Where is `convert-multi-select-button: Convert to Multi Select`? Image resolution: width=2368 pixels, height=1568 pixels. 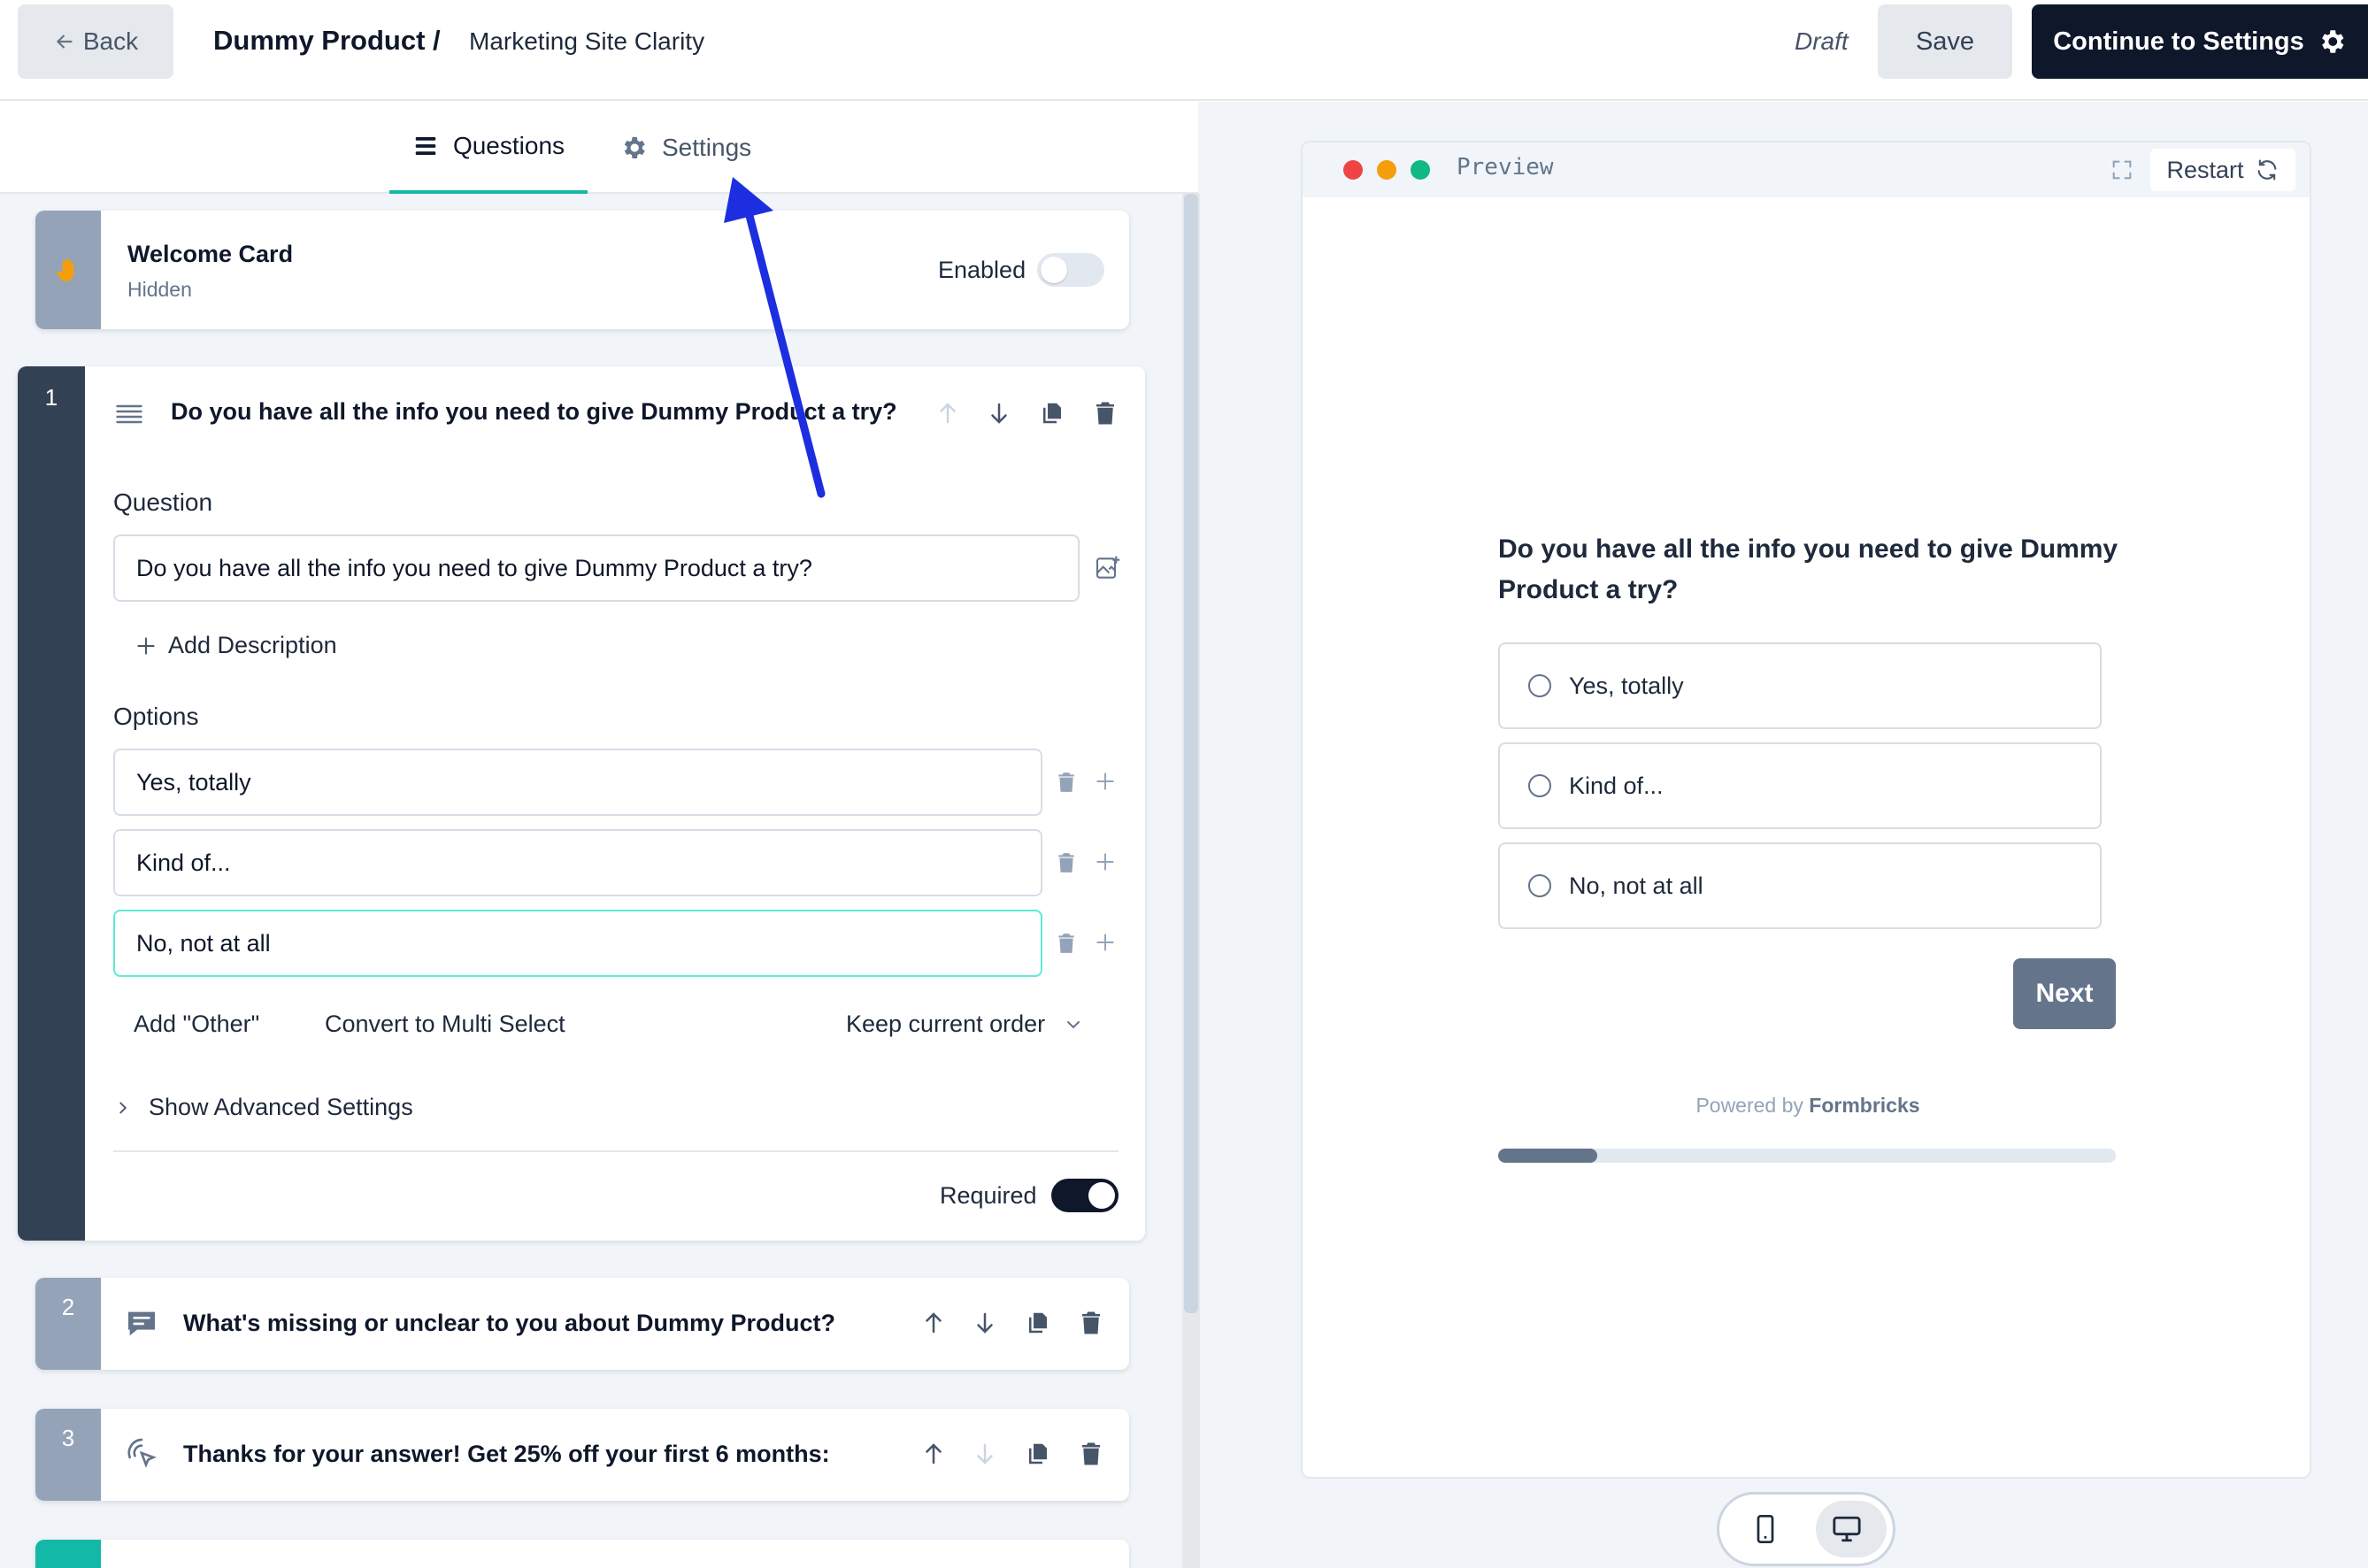 convert-multi-select-button: Convert to Multi Select is located at coordinates (445, 1024).